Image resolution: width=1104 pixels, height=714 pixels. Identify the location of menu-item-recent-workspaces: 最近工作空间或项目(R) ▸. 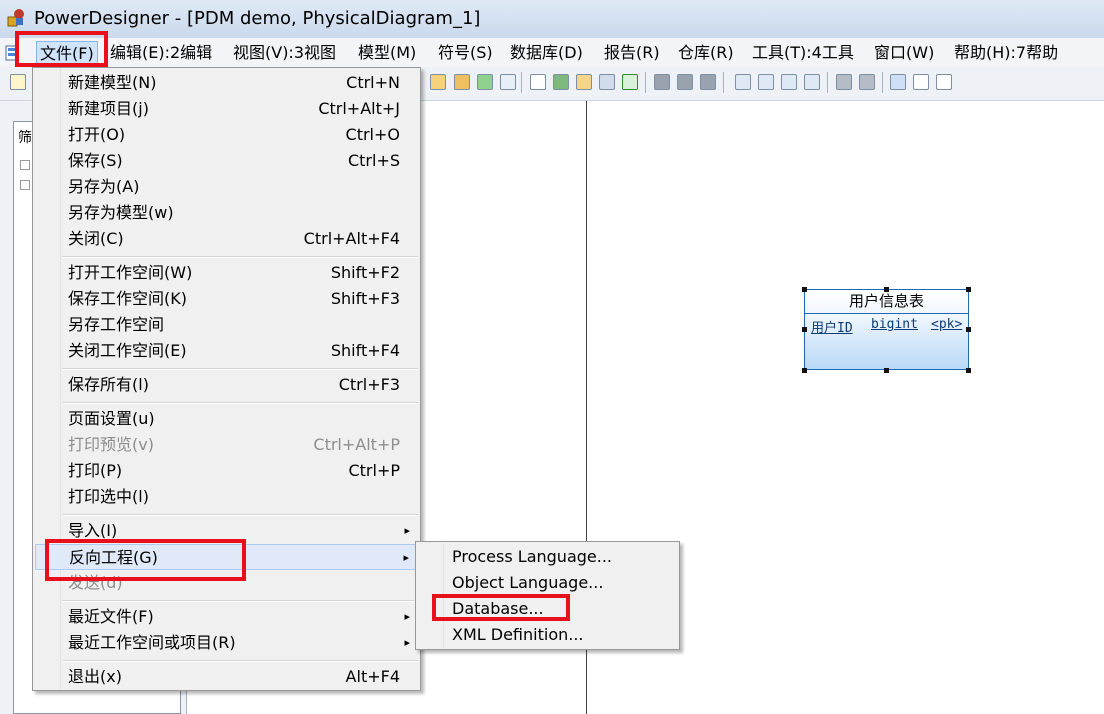
(226, 643).